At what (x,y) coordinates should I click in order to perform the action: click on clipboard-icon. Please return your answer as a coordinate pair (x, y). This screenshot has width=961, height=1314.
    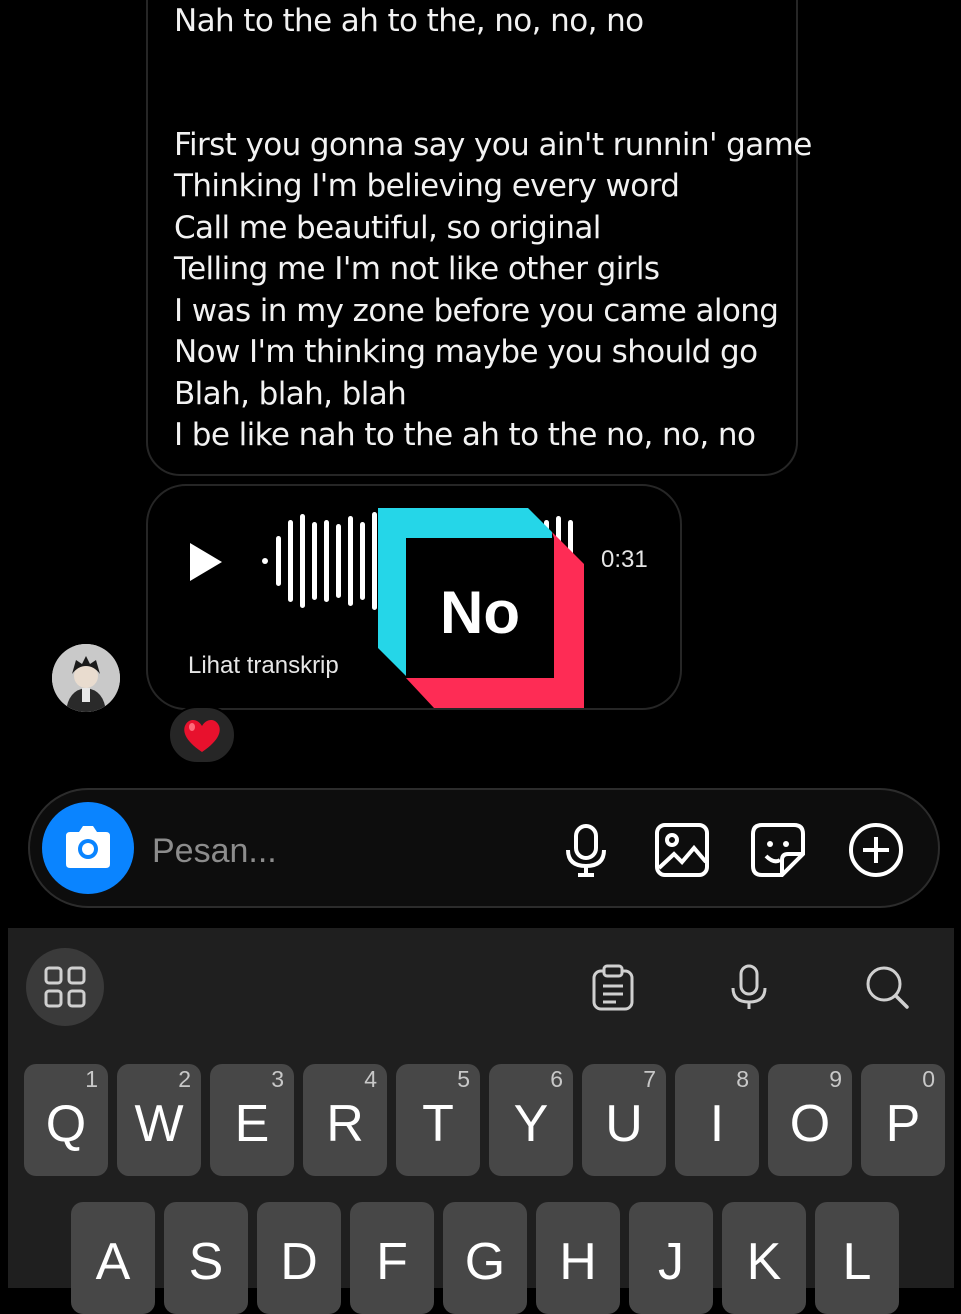
    Looking at the image, I should click on (613, 987).